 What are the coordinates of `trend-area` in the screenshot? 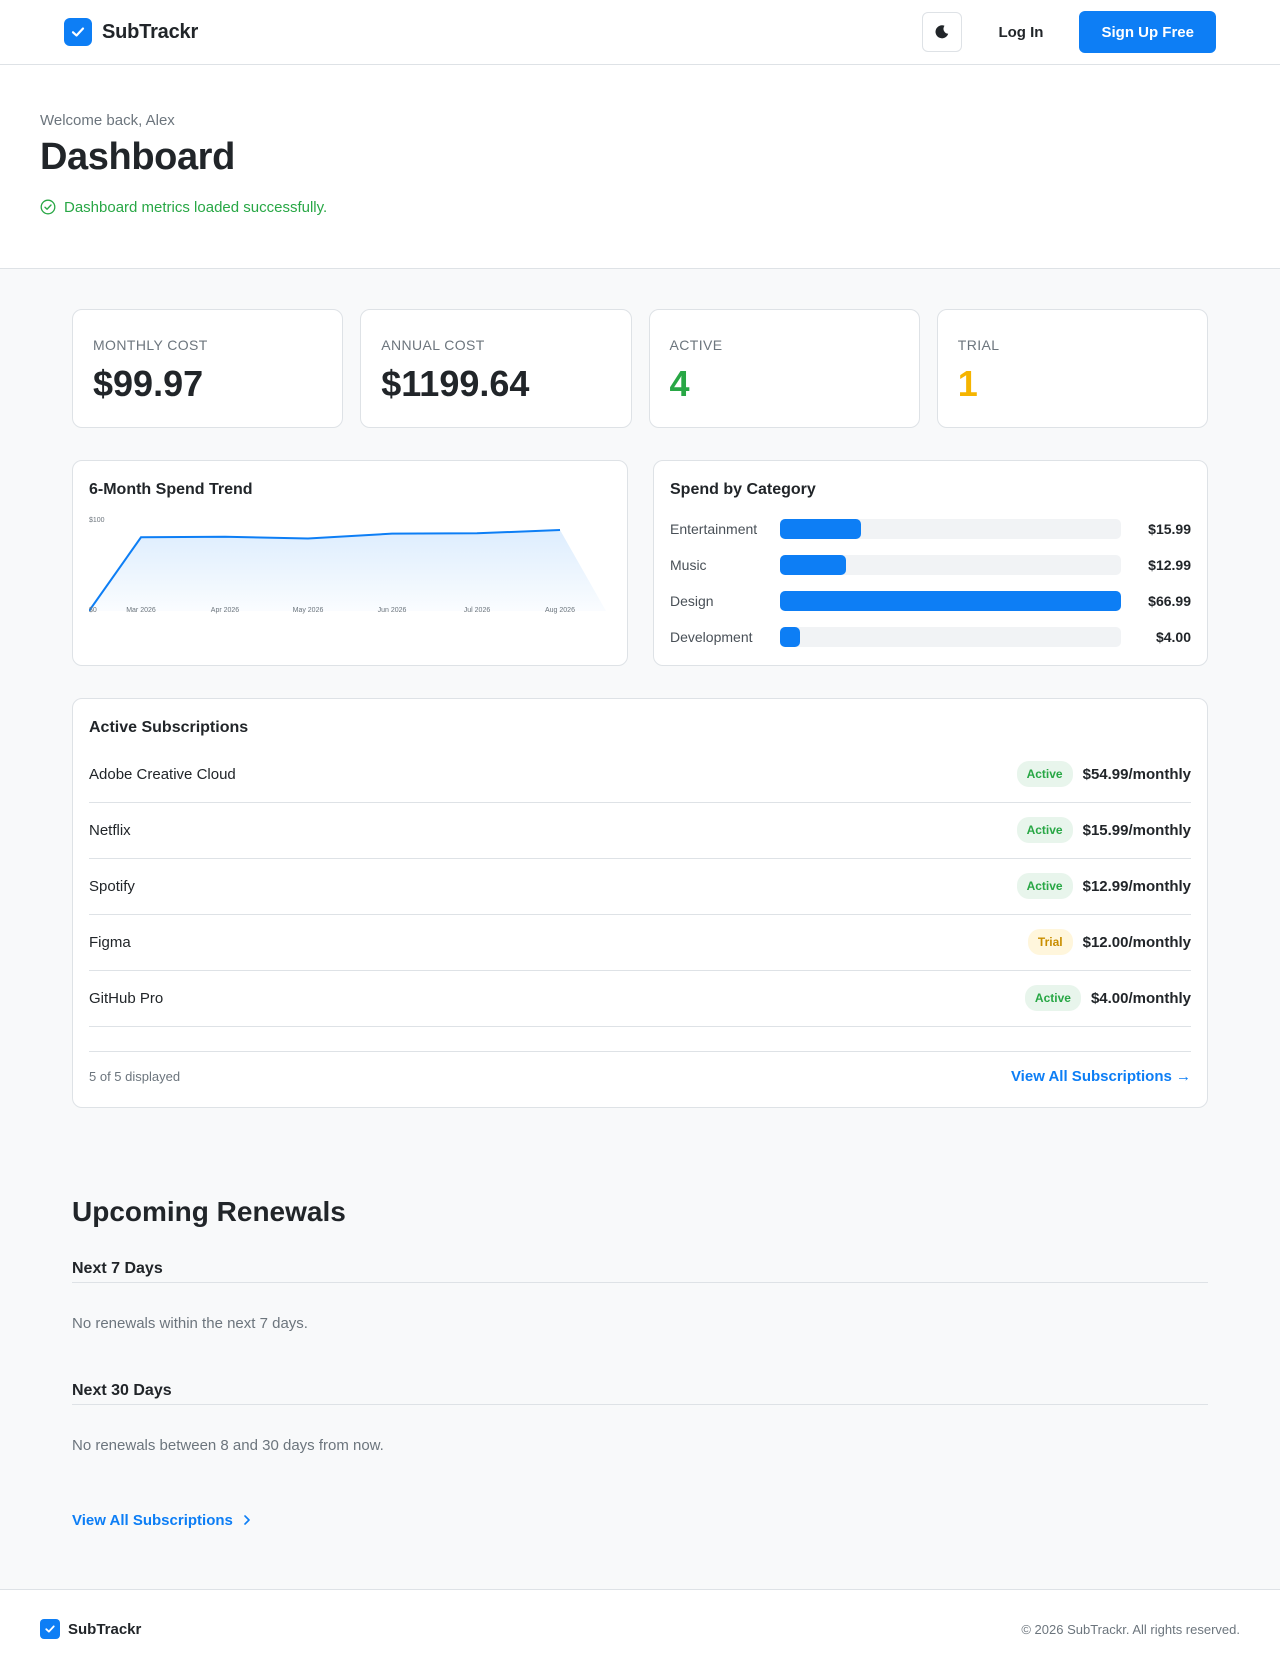 It's located at (347, 570).